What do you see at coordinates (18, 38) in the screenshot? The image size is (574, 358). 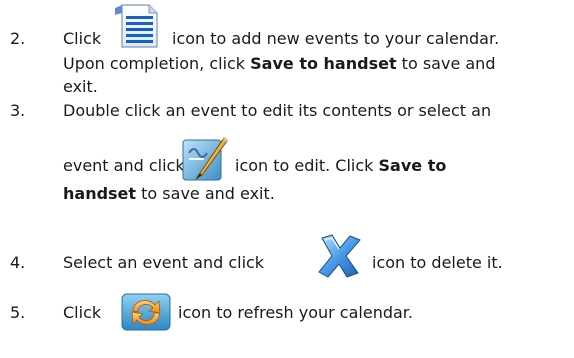 I see `step-2-number: 2.` at bounding box center [18, 38].